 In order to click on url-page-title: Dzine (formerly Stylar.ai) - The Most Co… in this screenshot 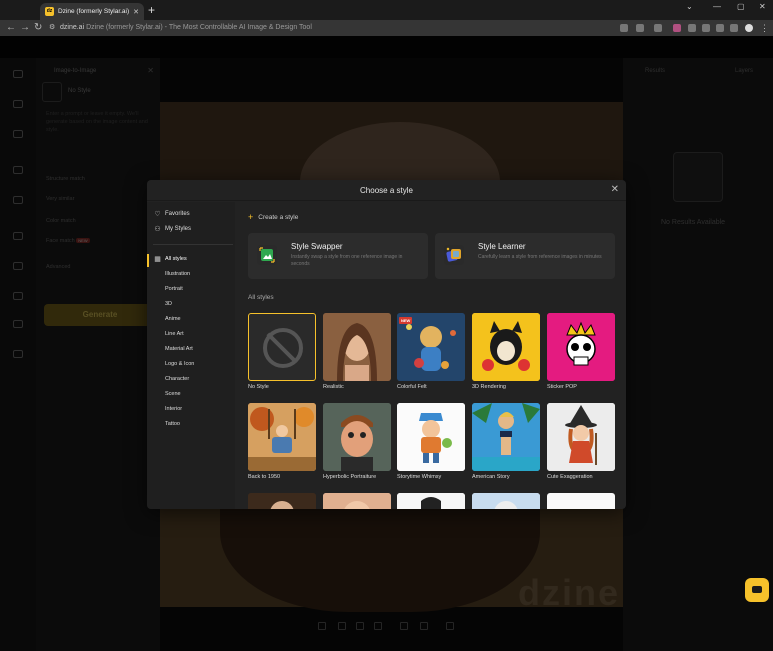, I will do `click(199, 27)`.